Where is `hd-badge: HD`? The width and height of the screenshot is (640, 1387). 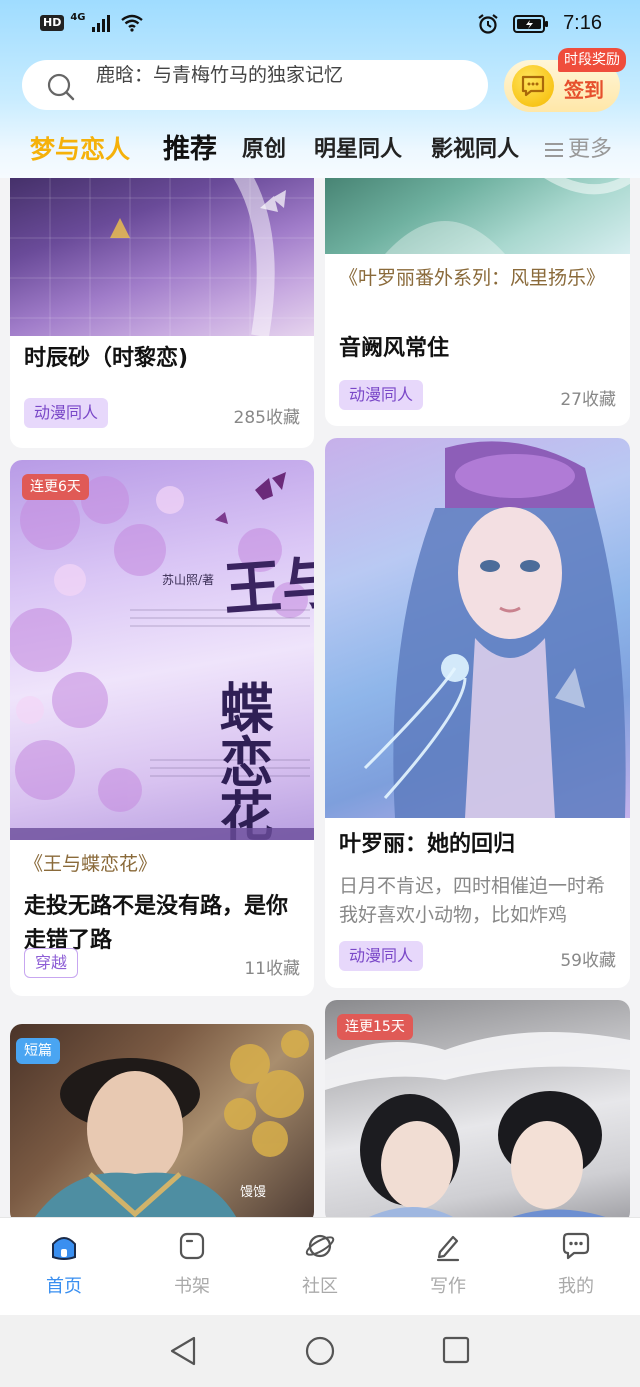 hd-badge: HD is located at coordinates (52, 23).